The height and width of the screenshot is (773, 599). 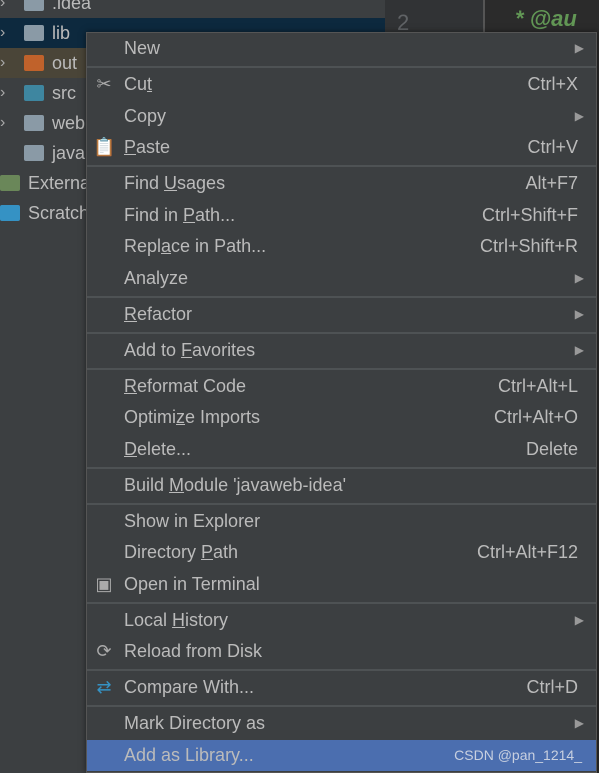 What do you see at coordinates (341, 621) in the screenshot?
I see `menu-item: Local History ▶` at bounding box center [341, 621].